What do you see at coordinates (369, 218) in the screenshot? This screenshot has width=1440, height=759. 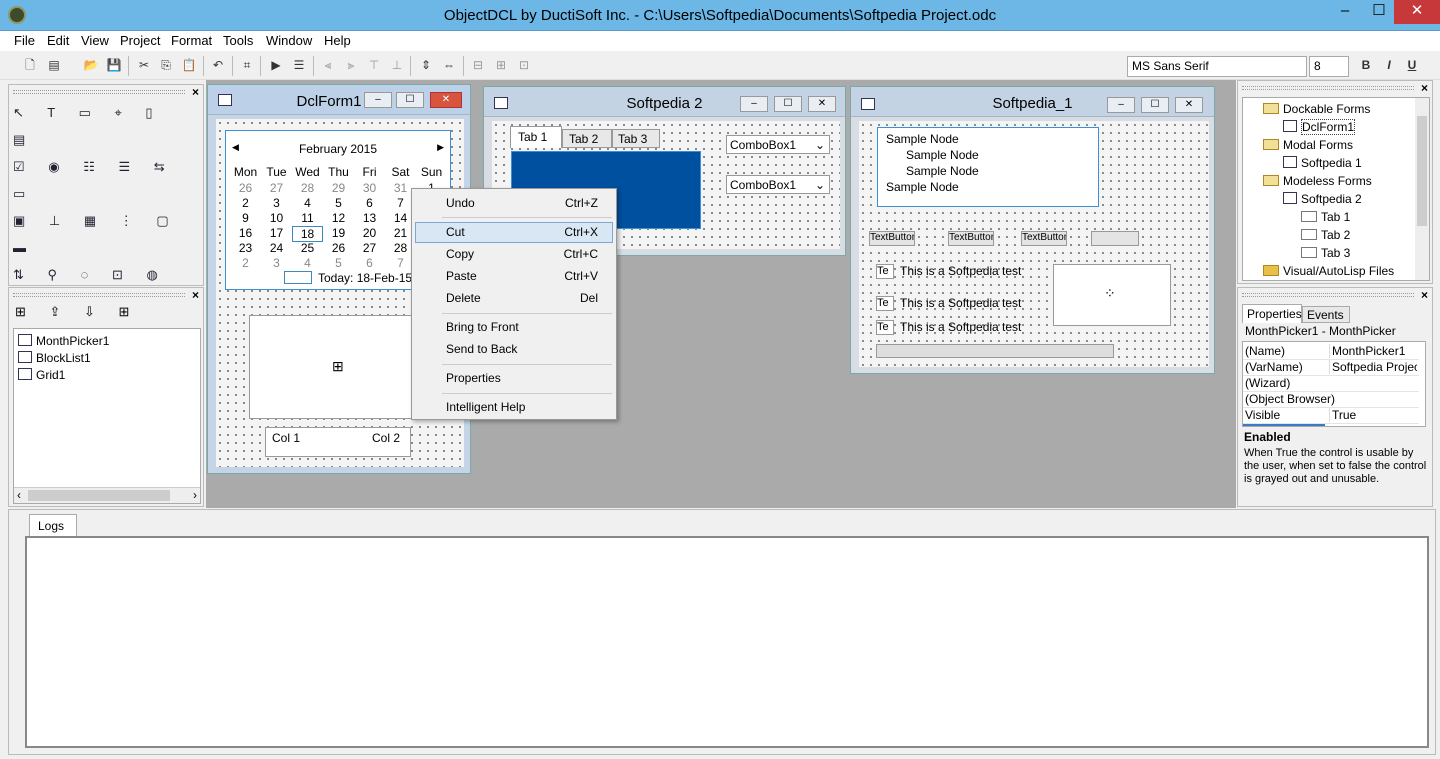 I see `calendar-day: 13` at bounding box center [369, 218].